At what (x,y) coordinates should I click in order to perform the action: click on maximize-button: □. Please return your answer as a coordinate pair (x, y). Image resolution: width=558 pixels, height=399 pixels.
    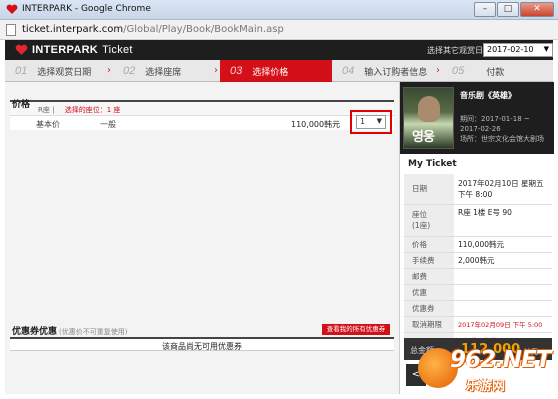
    Looking at the image, I should click on (508, 9).